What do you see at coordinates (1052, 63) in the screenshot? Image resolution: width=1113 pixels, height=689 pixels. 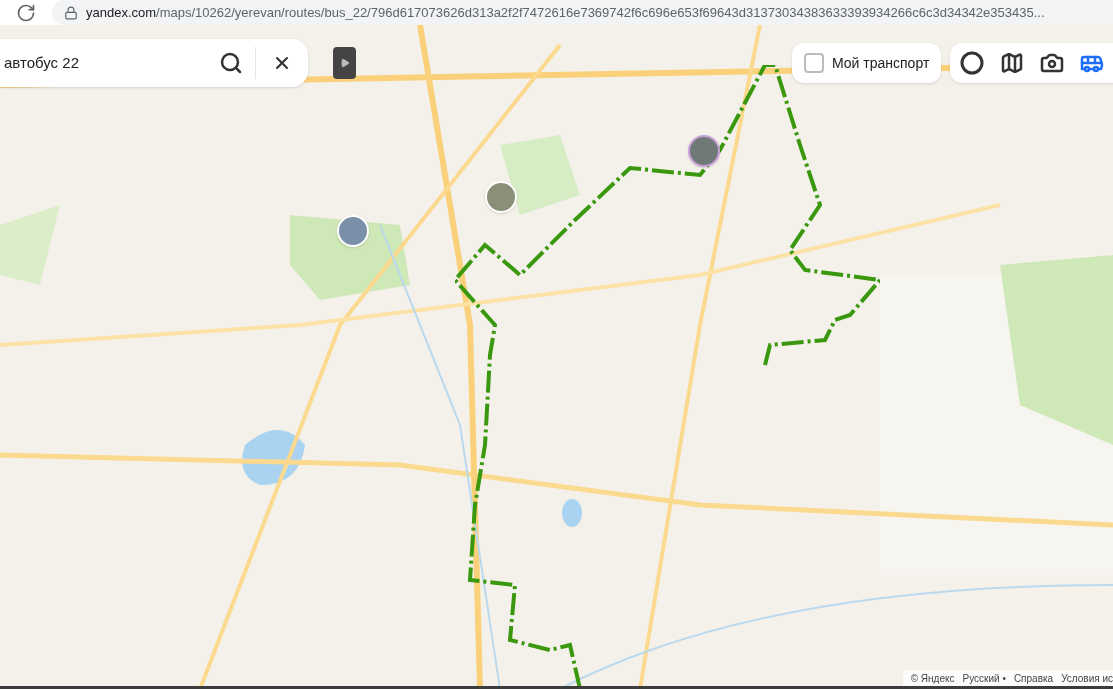 I see `camera-icon` at bounding box center [1052, 63].